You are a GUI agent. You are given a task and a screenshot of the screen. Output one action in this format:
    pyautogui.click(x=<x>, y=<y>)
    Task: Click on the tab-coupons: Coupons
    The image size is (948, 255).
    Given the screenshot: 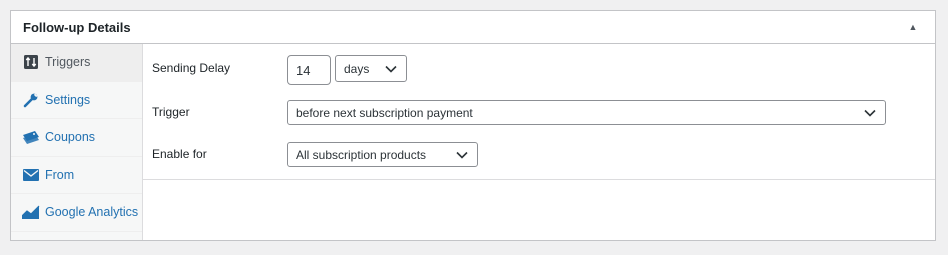 What is the action you would take?
    pyautogui.click(x=76, y=138)
    